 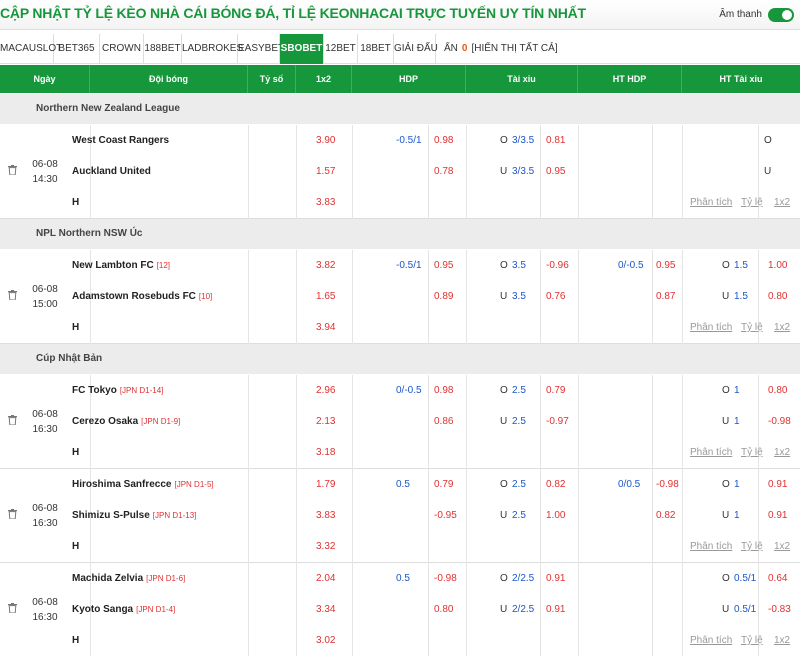 I want to click on draw-1x2-odd: 3.83, so click(x=325, y=202).